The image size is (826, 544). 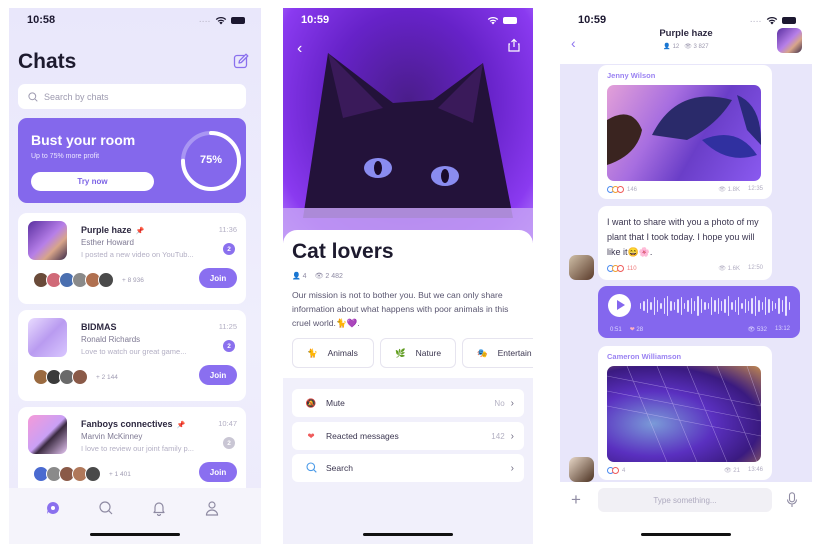 I want to click on members-count: + 8 936, so click(x=133, y=280).